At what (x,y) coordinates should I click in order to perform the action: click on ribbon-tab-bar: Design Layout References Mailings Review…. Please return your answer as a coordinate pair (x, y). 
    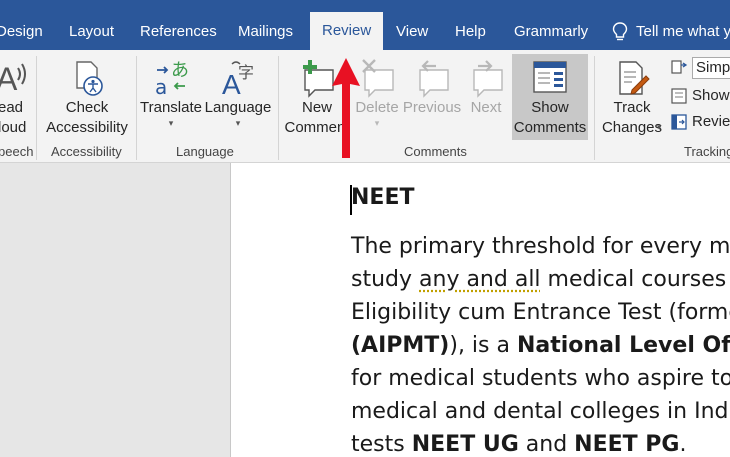
    Looking at the image, I should click on (365, 25).